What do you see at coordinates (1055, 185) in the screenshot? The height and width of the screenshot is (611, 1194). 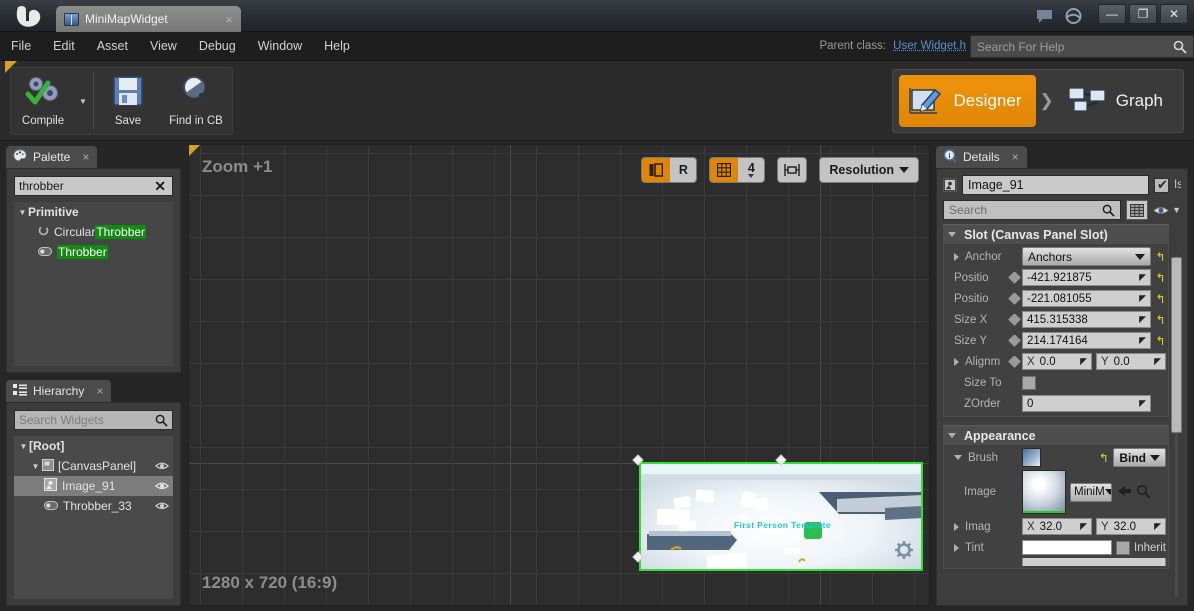 I see `widget-name-input: Image_91` at bounding box center [1055, 185].